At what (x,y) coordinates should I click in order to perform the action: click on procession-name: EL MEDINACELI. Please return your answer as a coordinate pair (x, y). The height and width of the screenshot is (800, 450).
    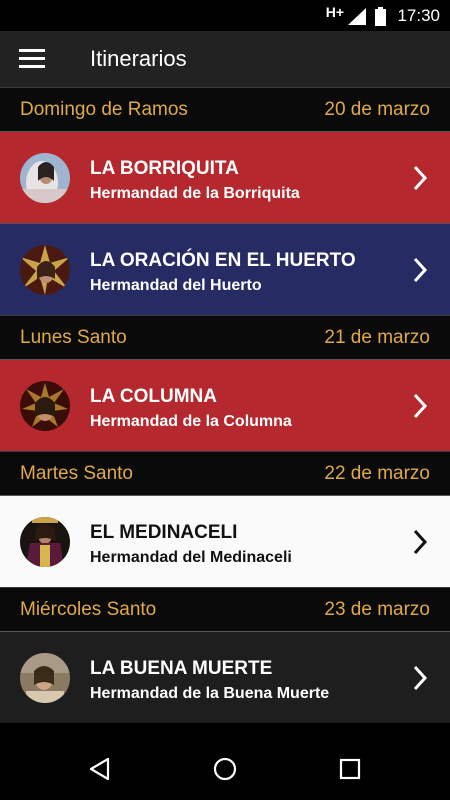
    Looking at the image, I should click on (164, 532).